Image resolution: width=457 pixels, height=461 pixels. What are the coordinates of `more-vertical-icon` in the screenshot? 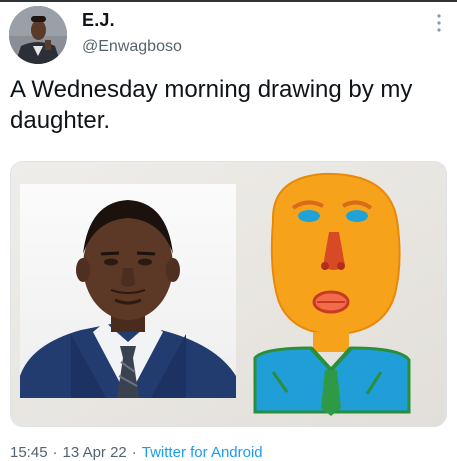 It's located at (439, 23).